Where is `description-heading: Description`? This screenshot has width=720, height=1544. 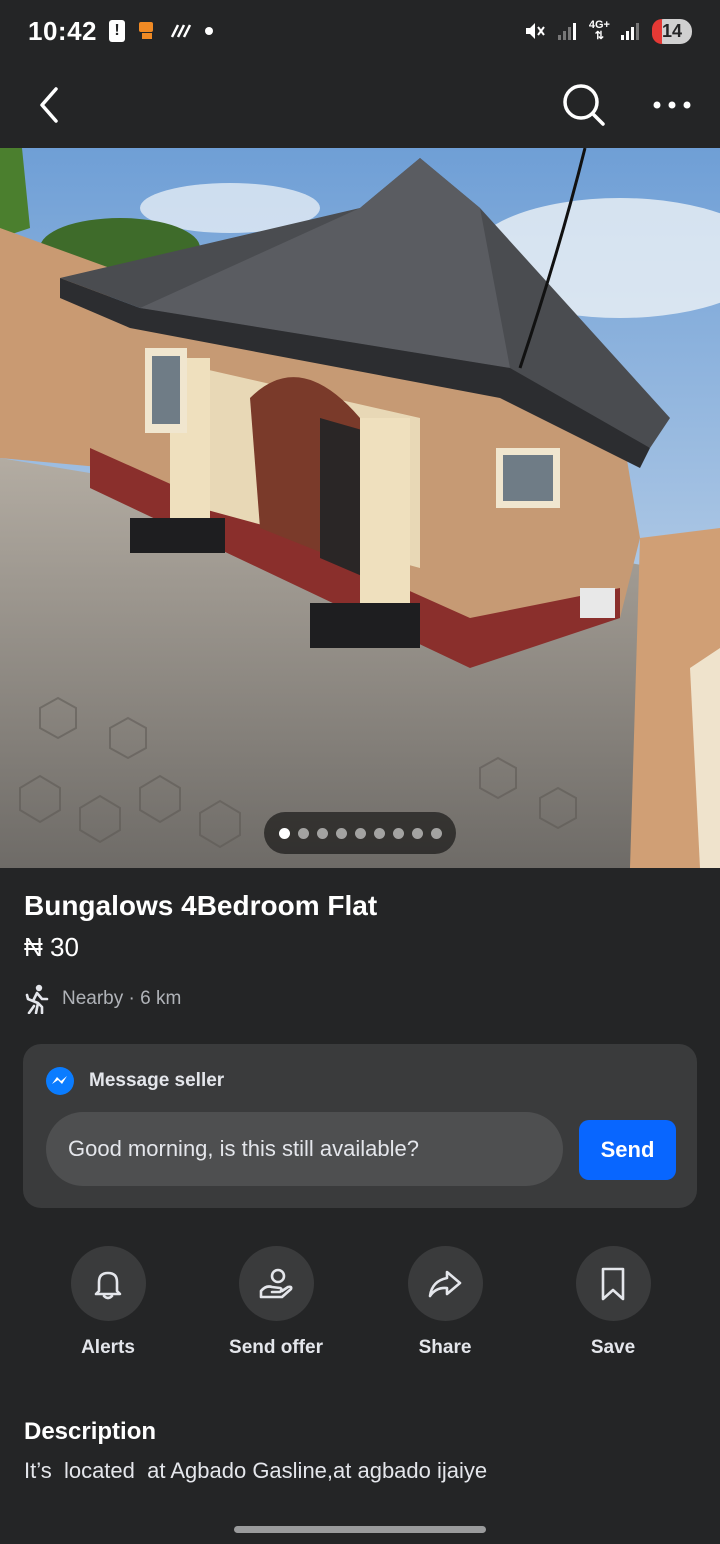 description-heading: Description is located at coordinates (90, 1431).